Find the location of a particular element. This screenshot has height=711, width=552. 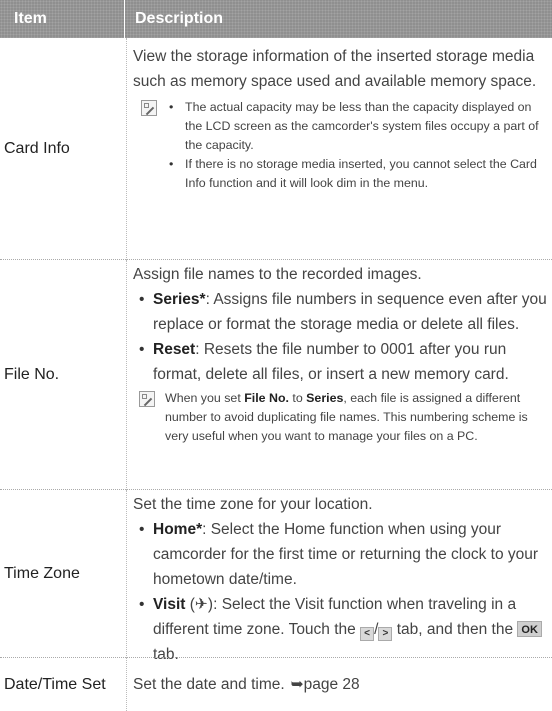

ok-tab-icon: OK is located at coordinates (529, 629).